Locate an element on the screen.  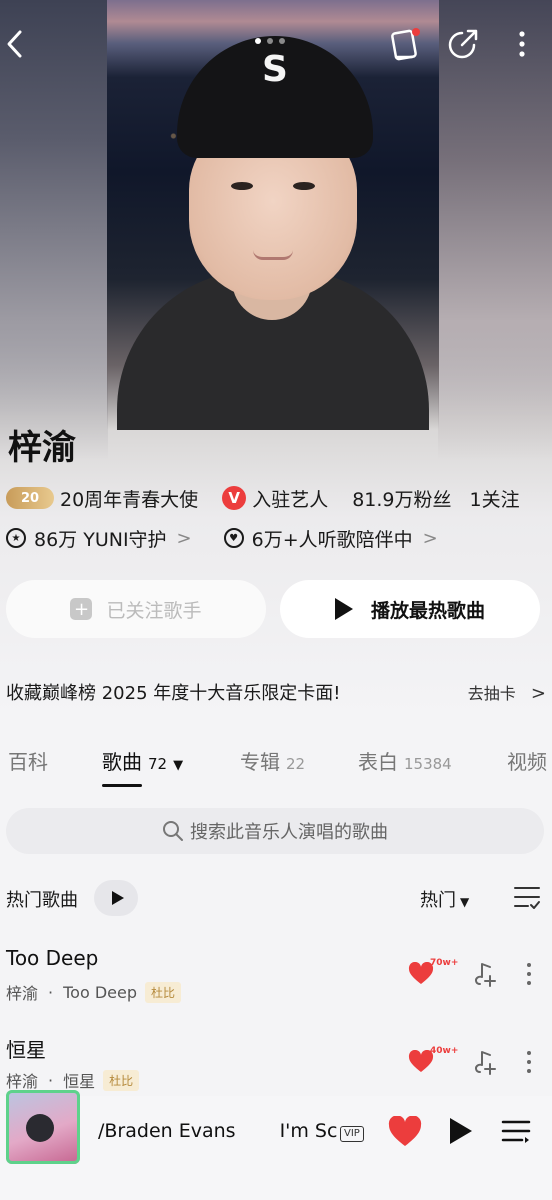
search-placeholder: 搜索此音乐人演唱的歌曲 is located at coordinates (289, 832).